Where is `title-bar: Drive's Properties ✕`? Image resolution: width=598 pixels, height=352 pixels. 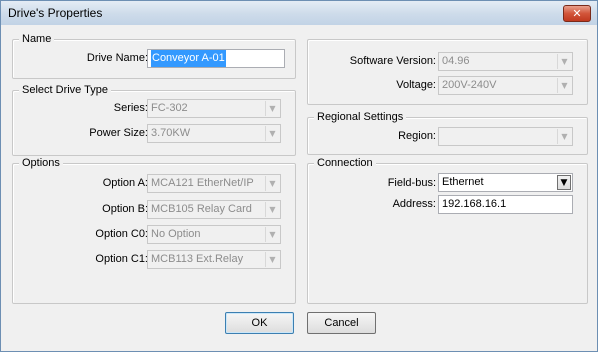
title-bar: Drive's Properties ✕ is located at coordinates (299, 13).